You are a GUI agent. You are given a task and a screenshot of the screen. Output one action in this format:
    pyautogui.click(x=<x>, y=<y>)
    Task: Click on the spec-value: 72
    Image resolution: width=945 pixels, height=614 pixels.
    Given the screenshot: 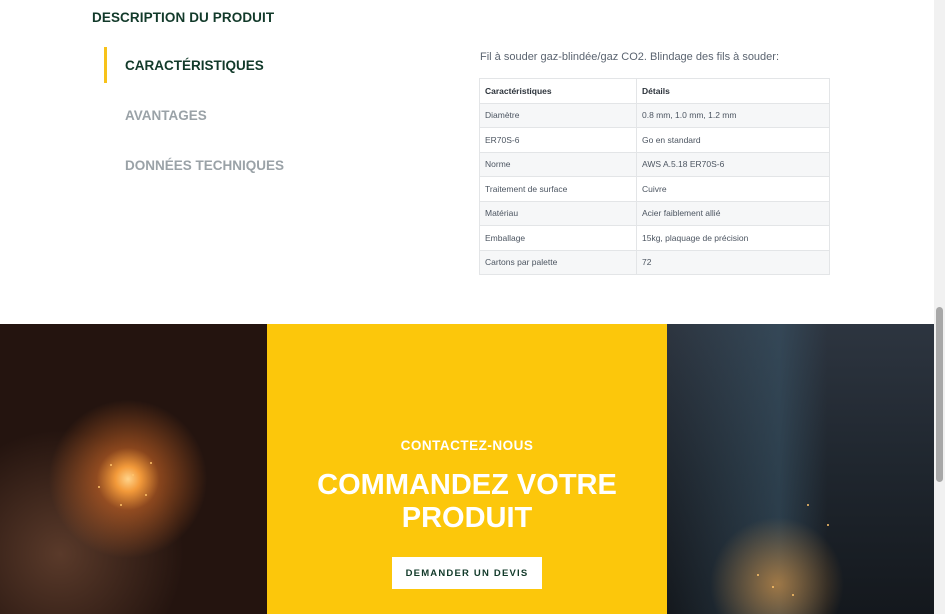 What is the action you would take?
    pyautogui.click(x=733, y=262)
    